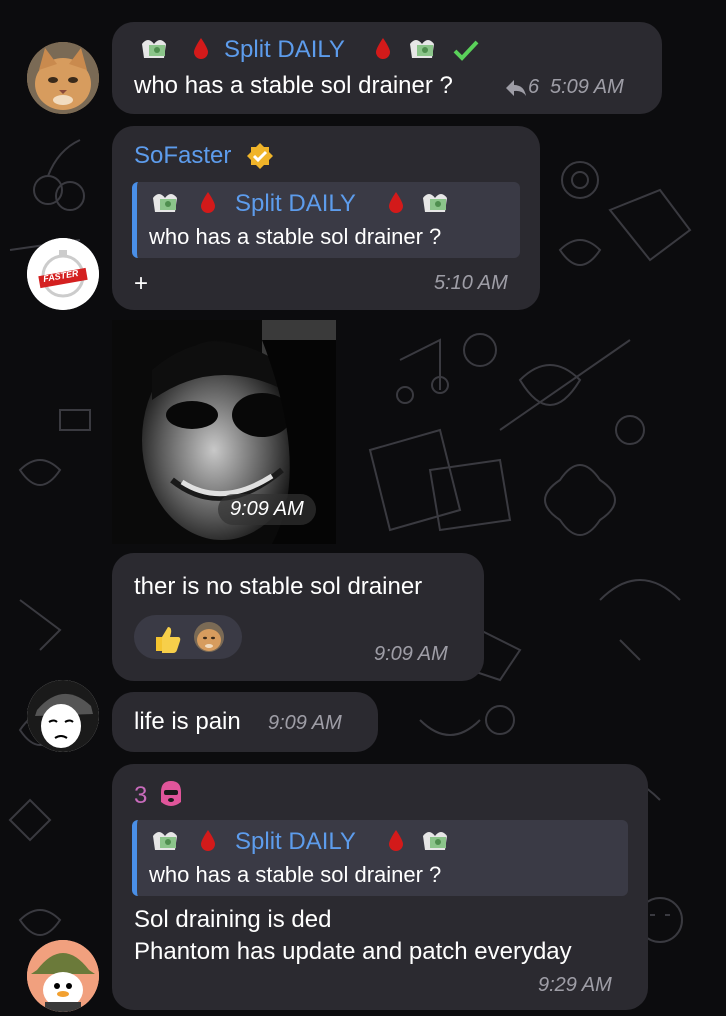 The height and width of the screenshot is (1016, 726). I want to click on photo-message: 9:09 AM, so click(224, 432).